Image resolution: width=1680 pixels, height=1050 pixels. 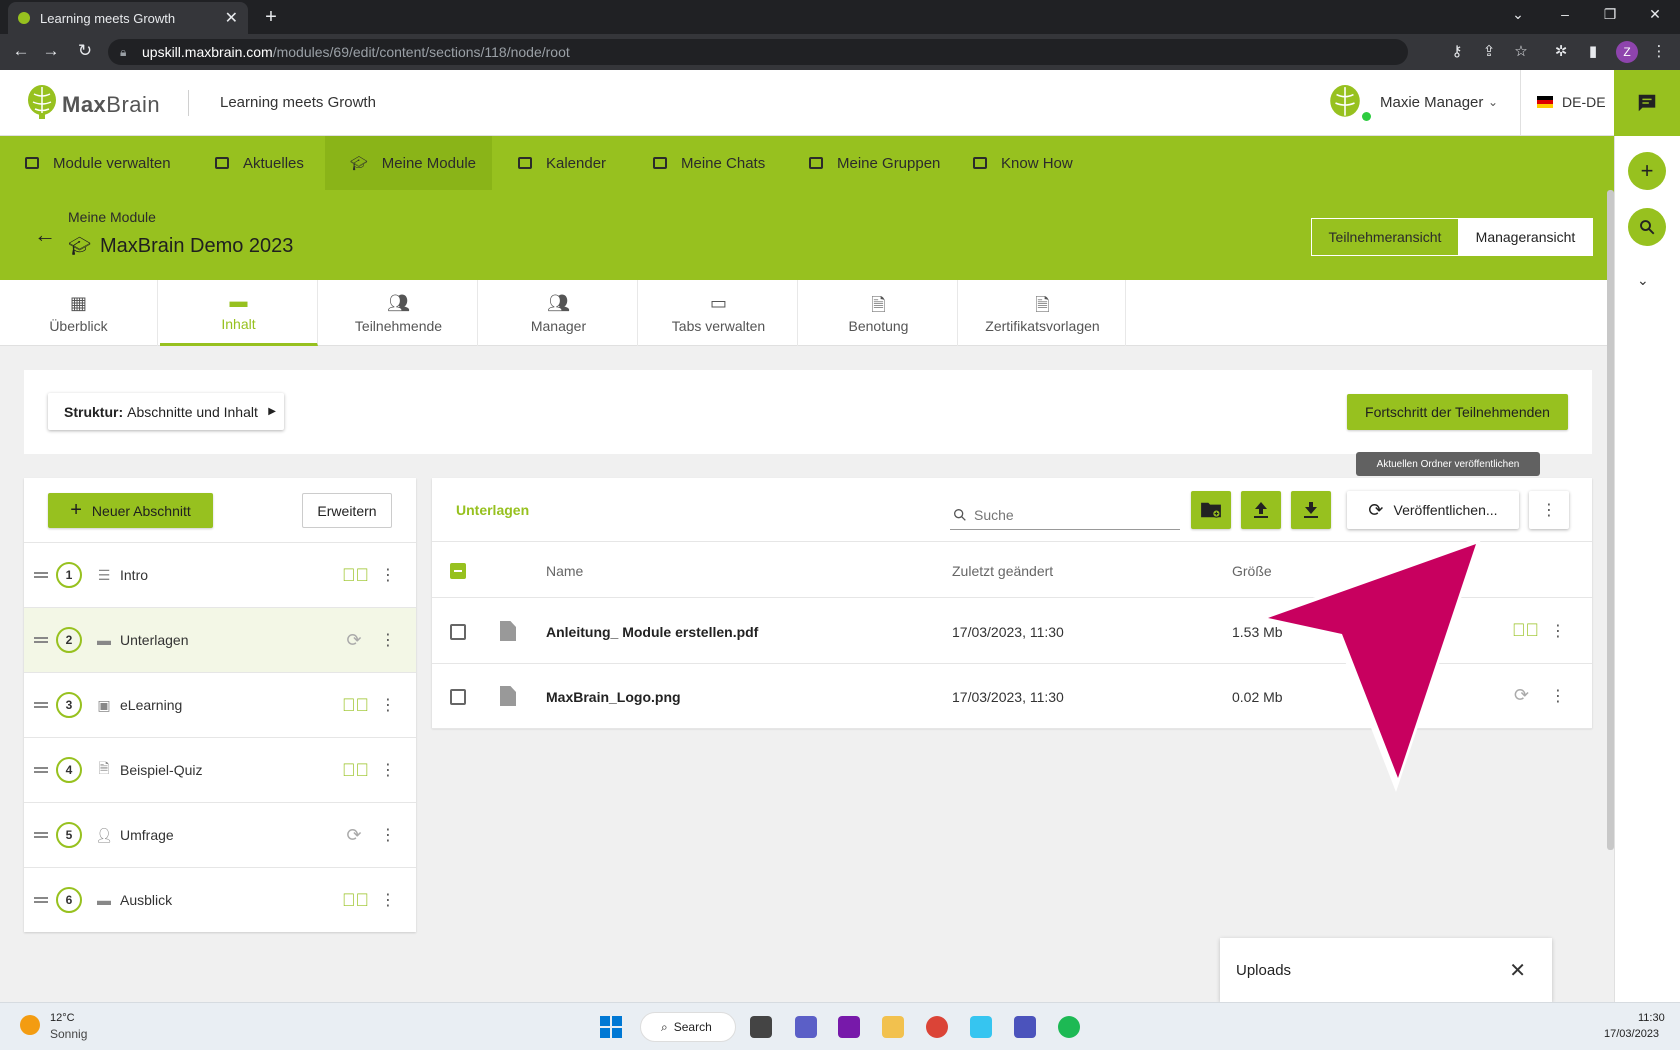 What do you see at coordinates (893, 1027) in the screenshot?
I see `file-explorer-icon` at bounding box center [893, 1027].